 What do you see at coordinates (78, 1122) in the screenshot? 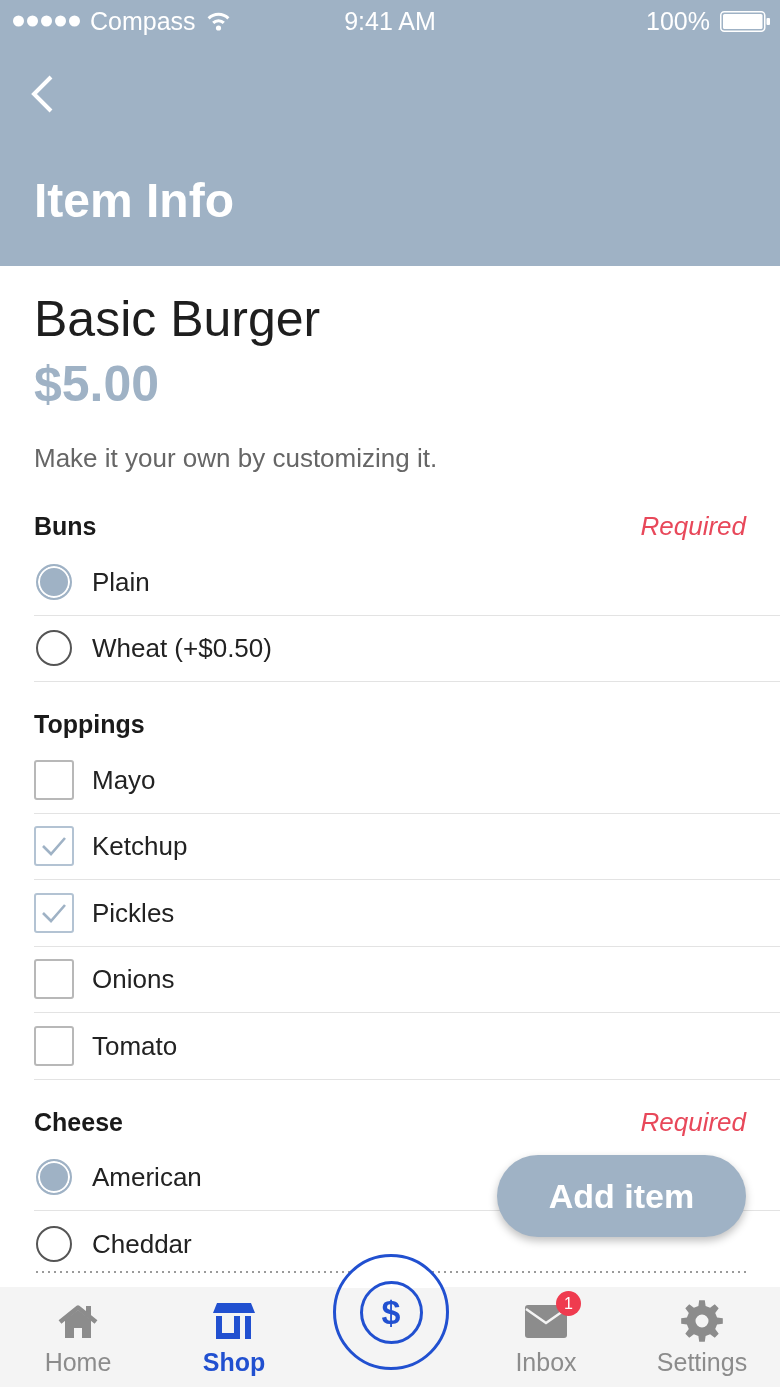
I see `group-title: Cheese` at bounding box center [78, 1122].